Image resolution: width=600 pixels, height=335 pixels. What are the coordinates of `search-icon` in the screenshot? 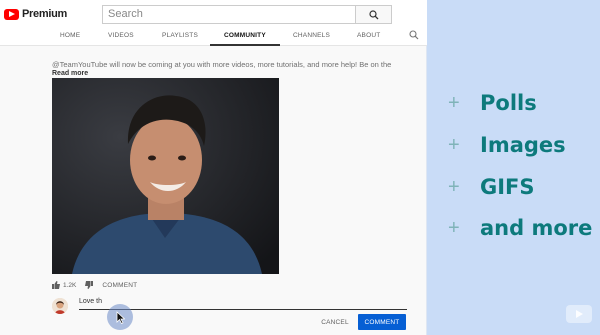 It's located at (373, 14).